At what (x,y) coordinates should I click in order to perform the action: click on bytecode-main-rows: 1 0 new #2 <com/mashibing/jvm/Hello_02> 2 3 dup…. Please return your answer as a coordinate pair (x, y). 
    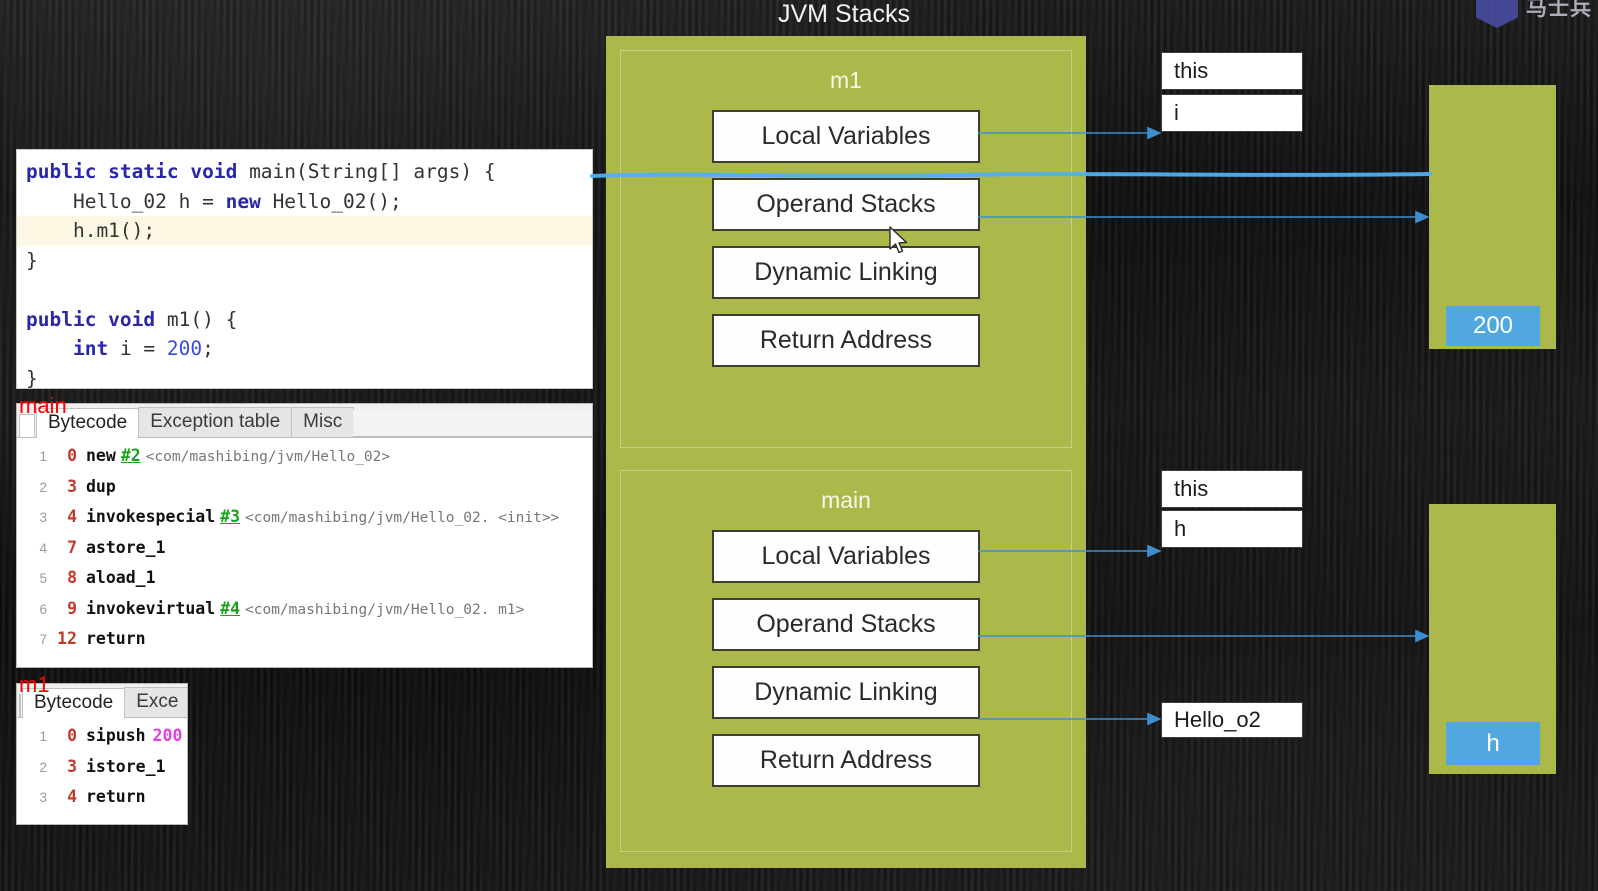
    Looking at the image, I should click on (304, 549).